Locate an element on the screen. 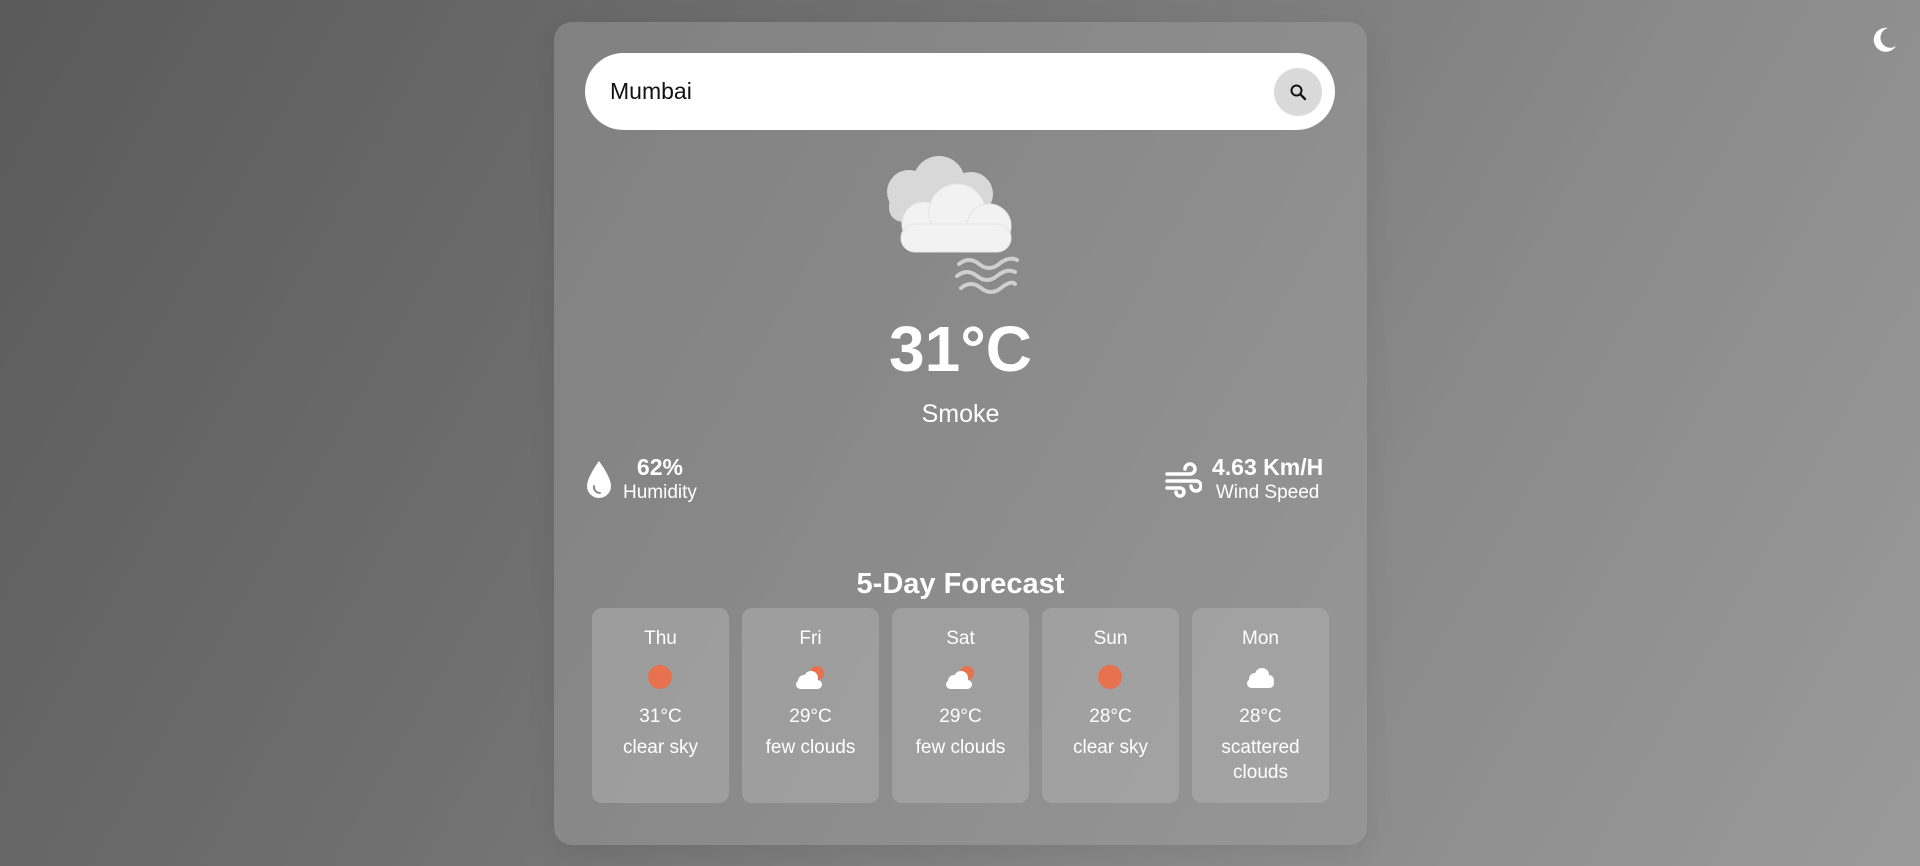  forecast-card-fri: Fri 29°C few clouds is located at coordinates (810, 705).